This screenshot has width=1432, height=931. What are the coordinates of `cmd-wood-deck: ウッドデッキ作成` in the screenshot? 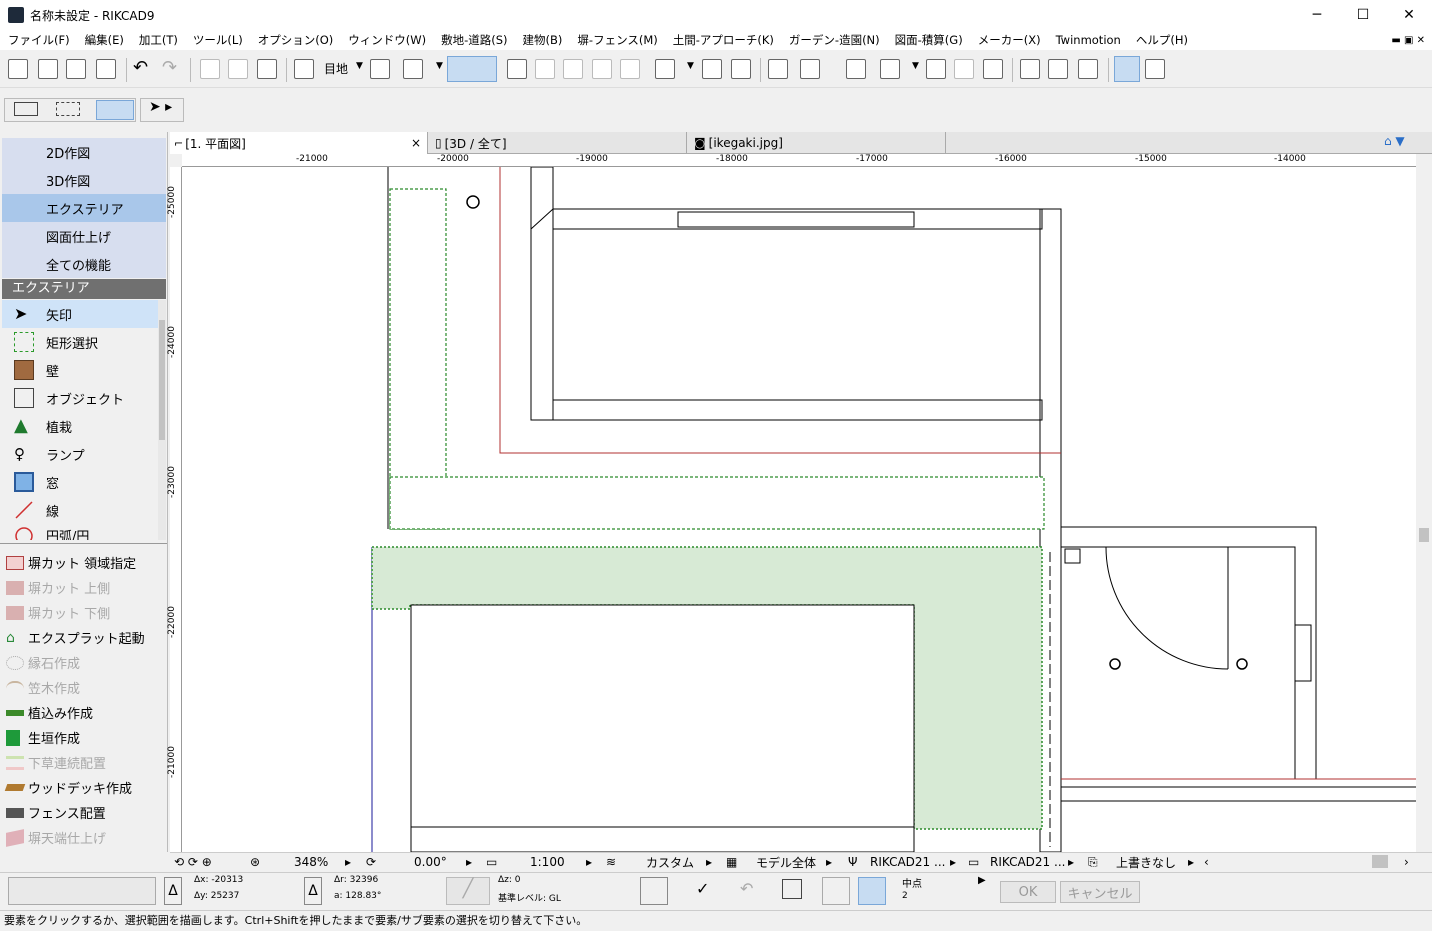 It's located at (84, 787).